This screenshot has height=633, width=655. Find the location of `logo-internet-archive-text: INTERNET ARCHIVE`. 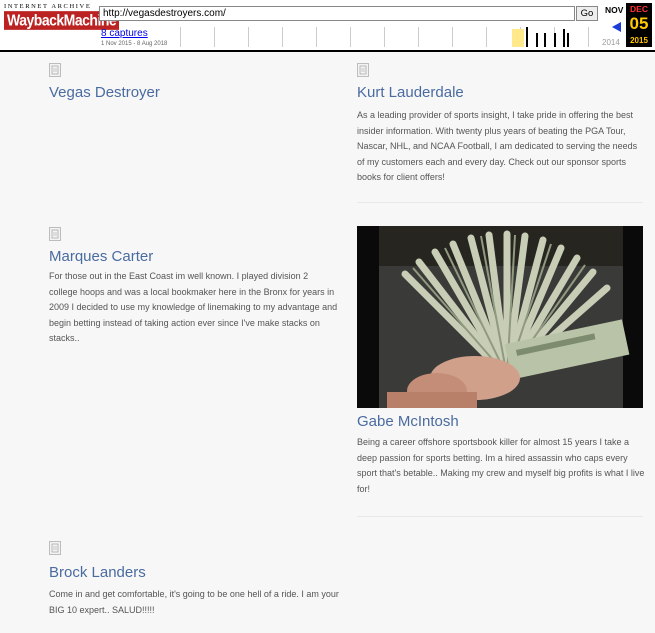

logo-internet-archive-text: INTERNET ARCHIVE is located at coordinates (48, 6).